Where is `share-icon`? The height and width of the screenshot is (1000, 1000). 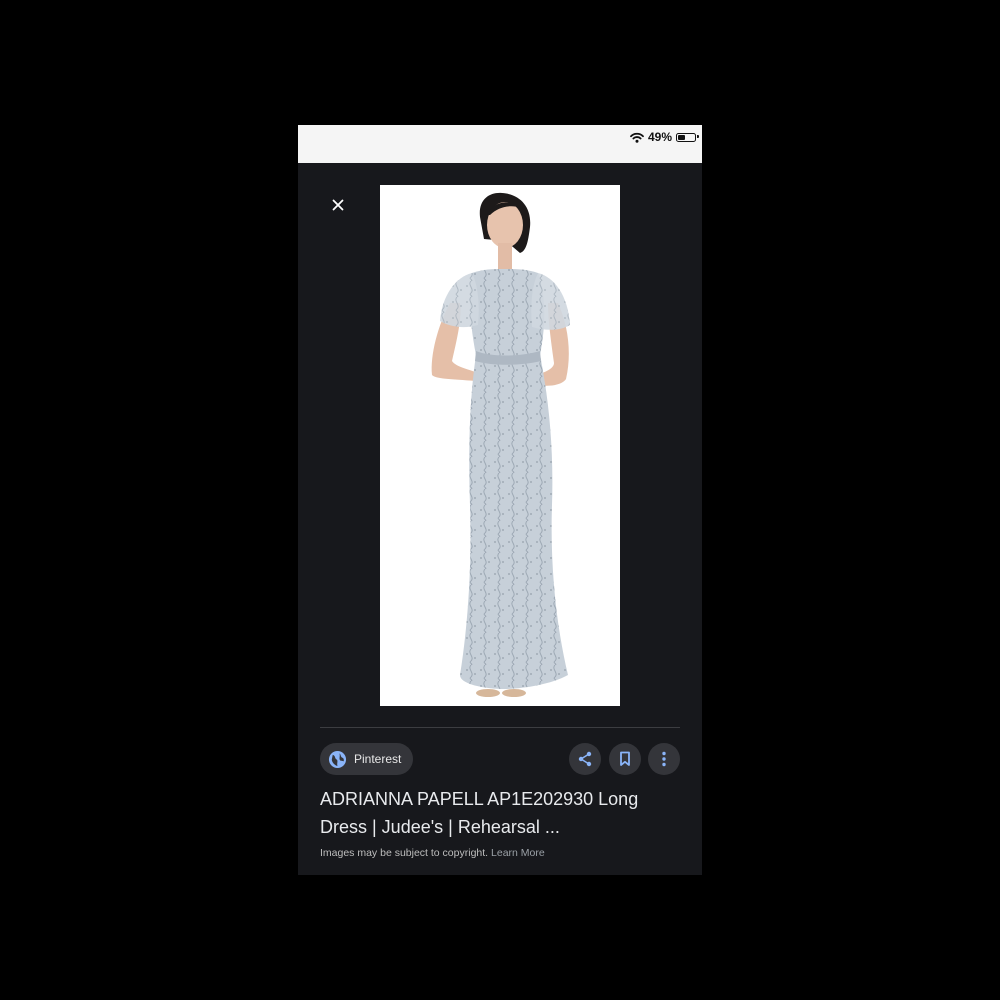
share-icon is located at coordinates (585, 759).